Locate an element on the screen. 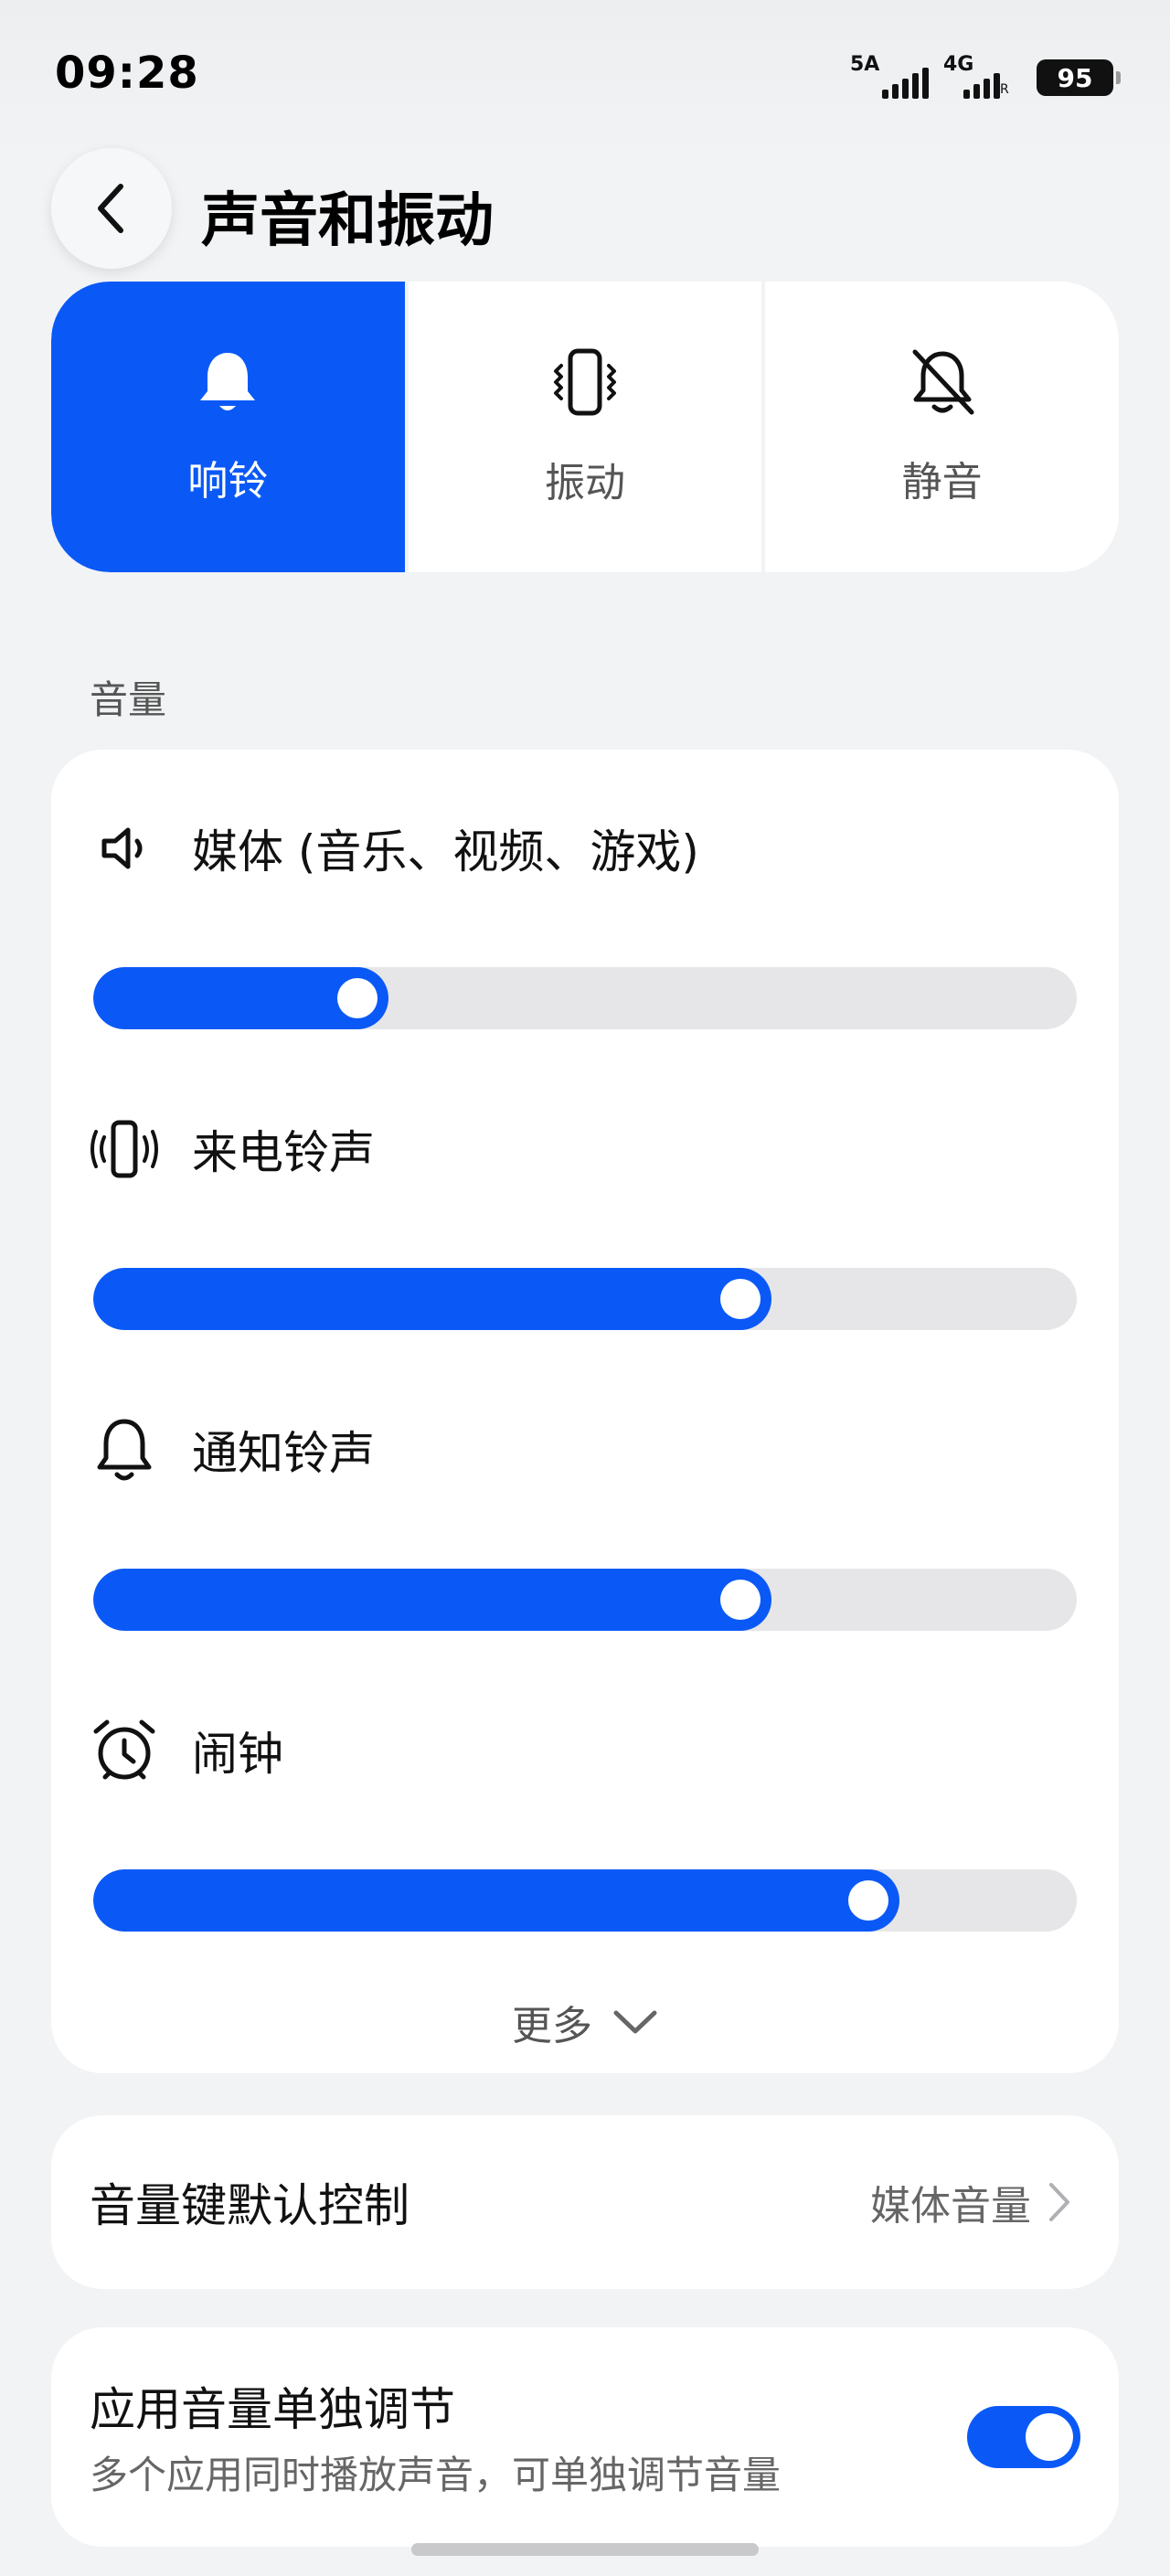  status-icons: 5A 4G R 95 is located at coordinates (985, 76).